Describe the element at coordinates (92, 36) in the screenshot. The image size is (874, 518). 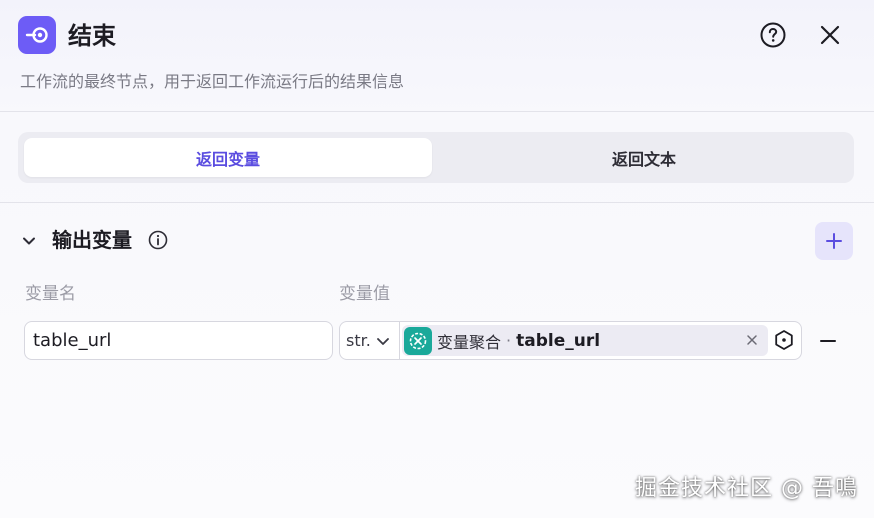
I see `panel-title: 结束` at that location.